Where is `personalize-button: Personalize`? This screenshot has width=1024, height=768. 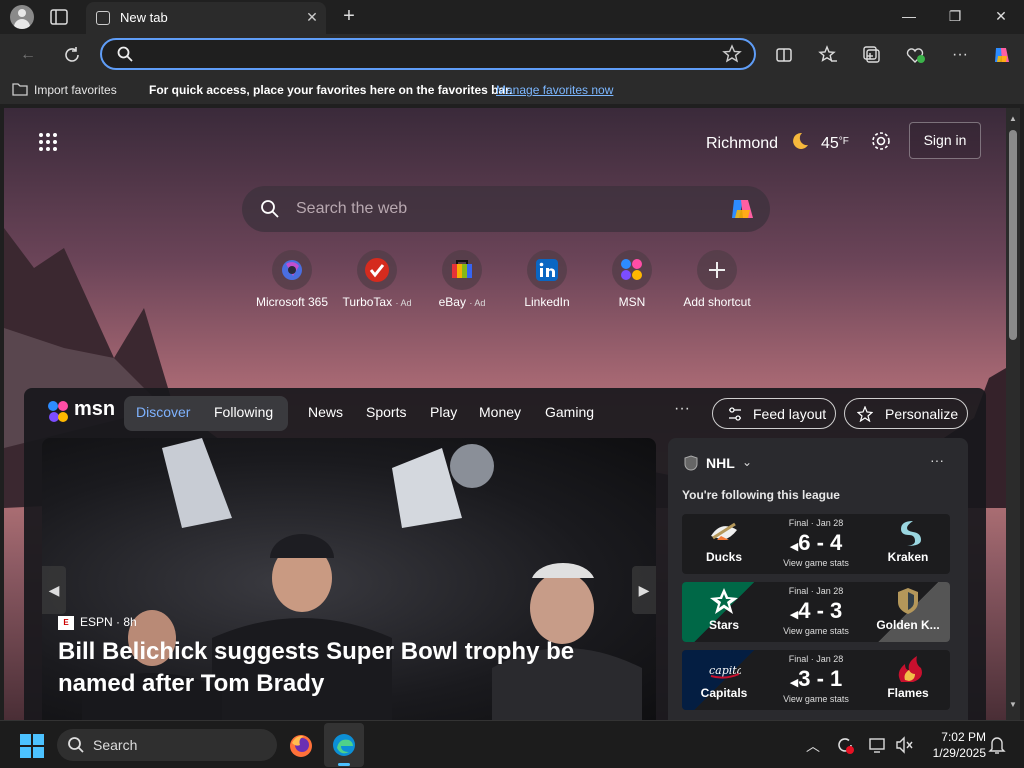 personalize-button: Personalize is located at coordinates (906, 413).